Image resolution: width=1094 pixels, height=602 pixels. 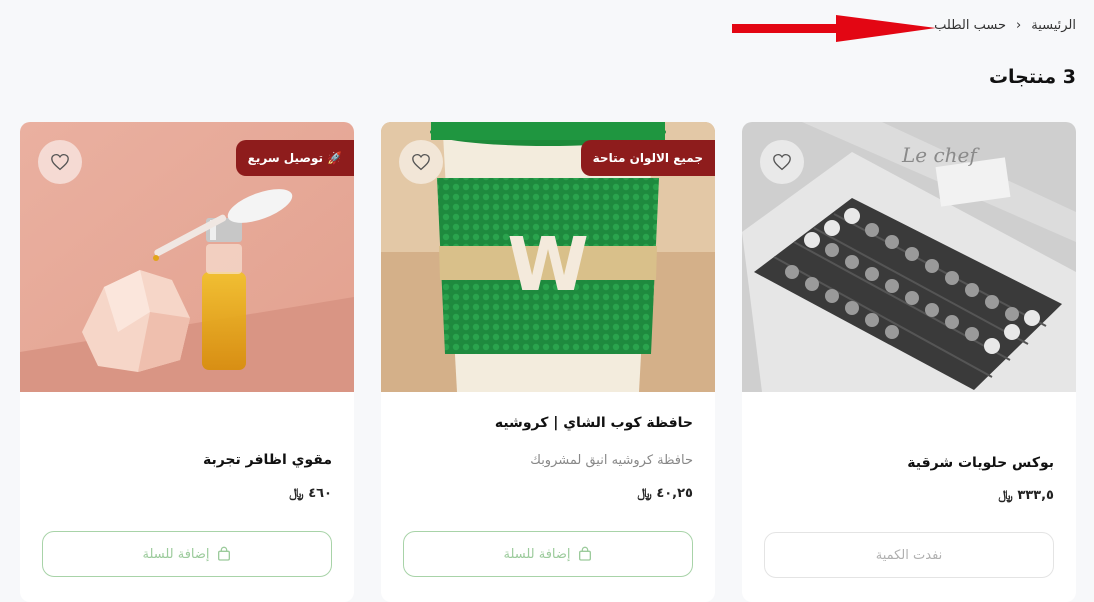 What do you see at coordinates (909, 555) in the screenshot?
I see `out-of-stock-button: نفدت الكمية` at bounding box center [909, 555].